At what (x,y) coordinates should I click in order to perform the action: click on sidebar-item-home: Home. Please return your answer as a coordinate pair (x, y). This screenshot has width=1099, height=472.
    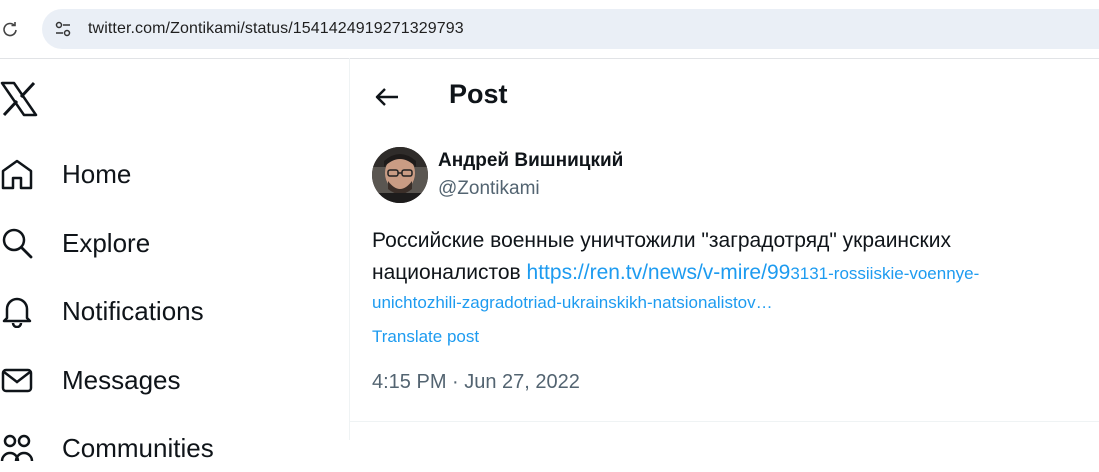
    Looking at the image, I should click on (65, 174).